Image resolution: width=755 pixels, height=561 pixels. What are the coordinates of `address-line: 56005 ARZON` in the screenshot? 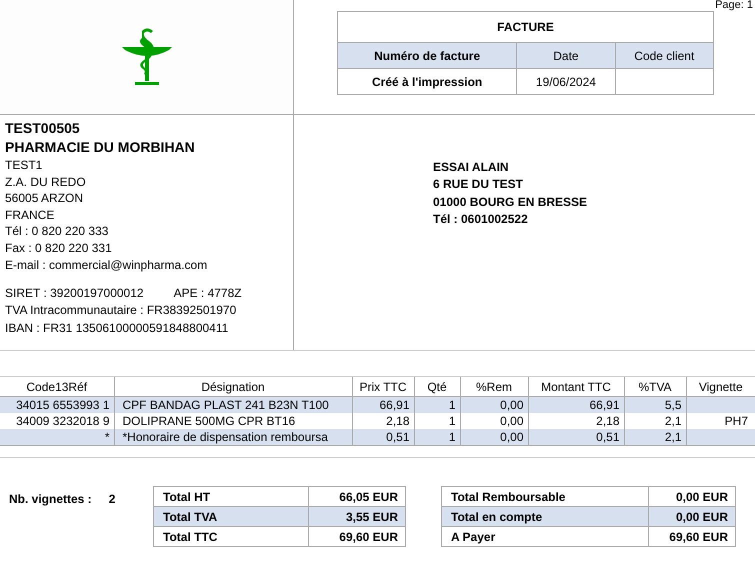 It's located at (44, 198).